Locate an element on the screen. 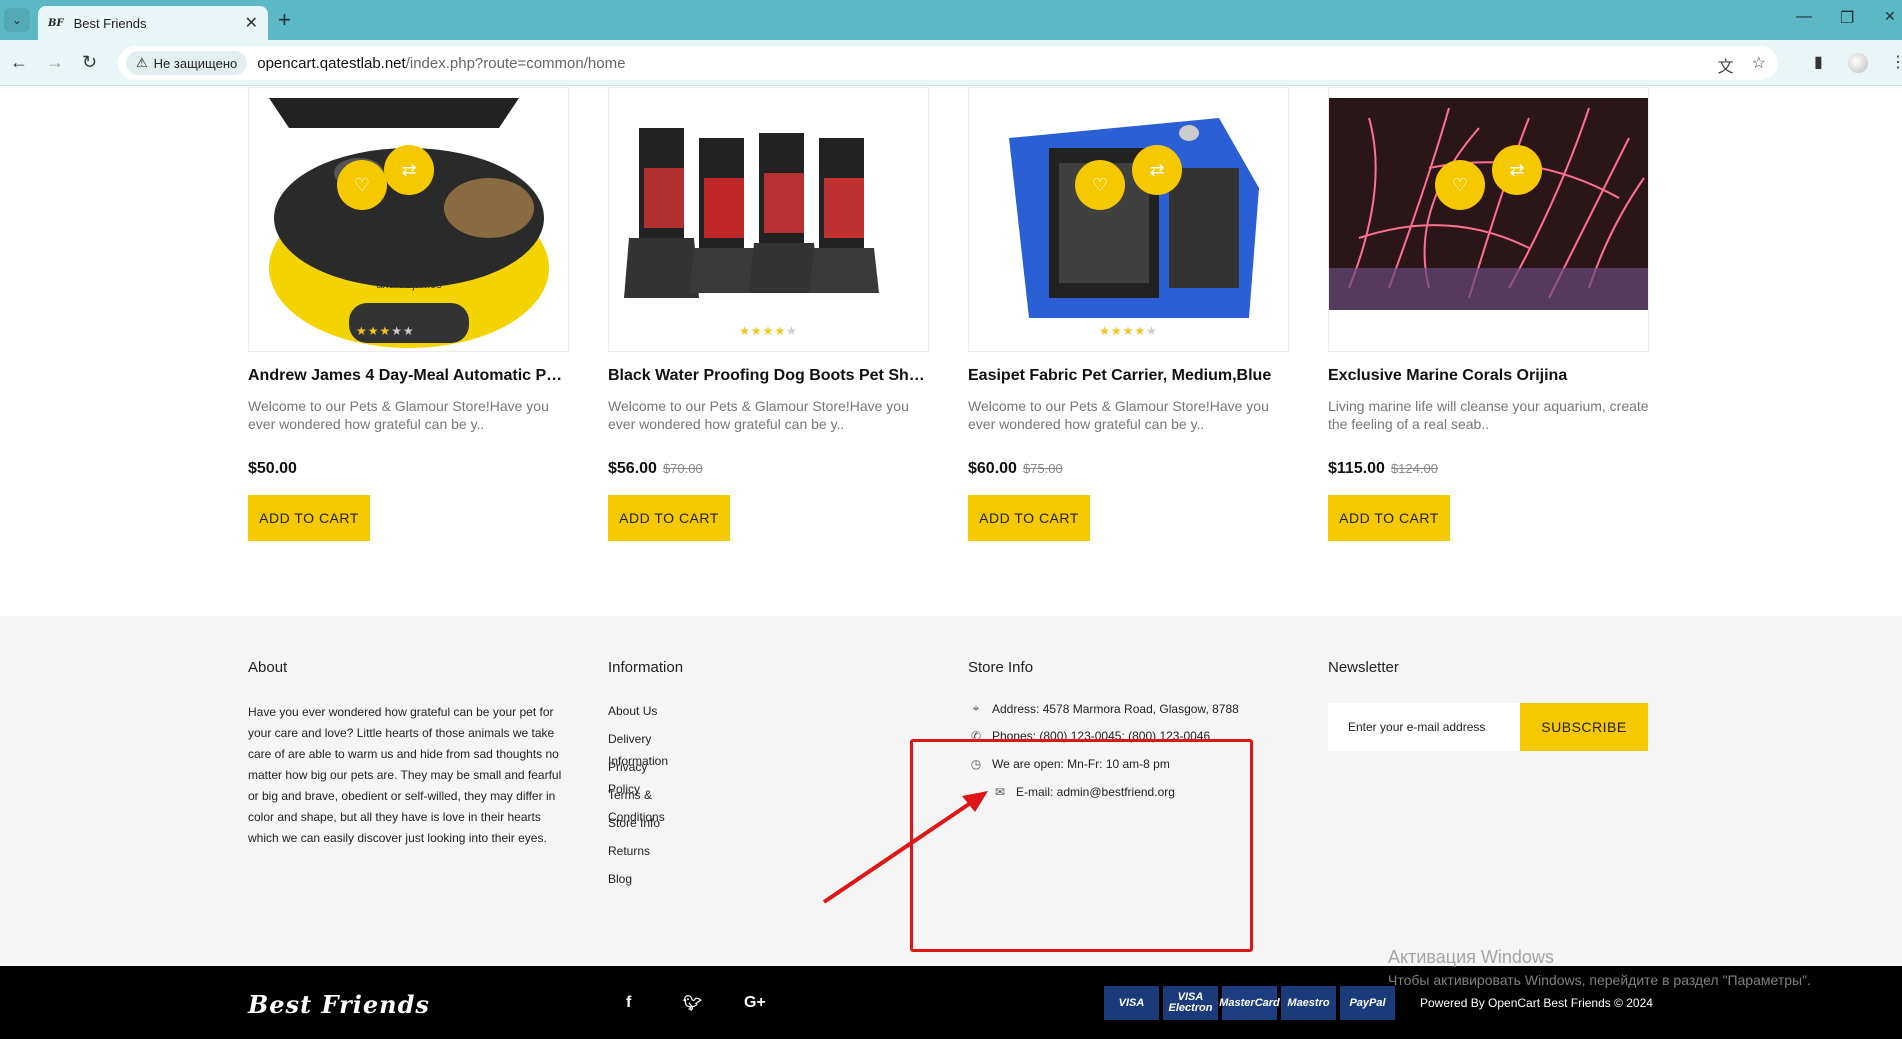  favicon-icon: BF is located at coordinates (56, 23).